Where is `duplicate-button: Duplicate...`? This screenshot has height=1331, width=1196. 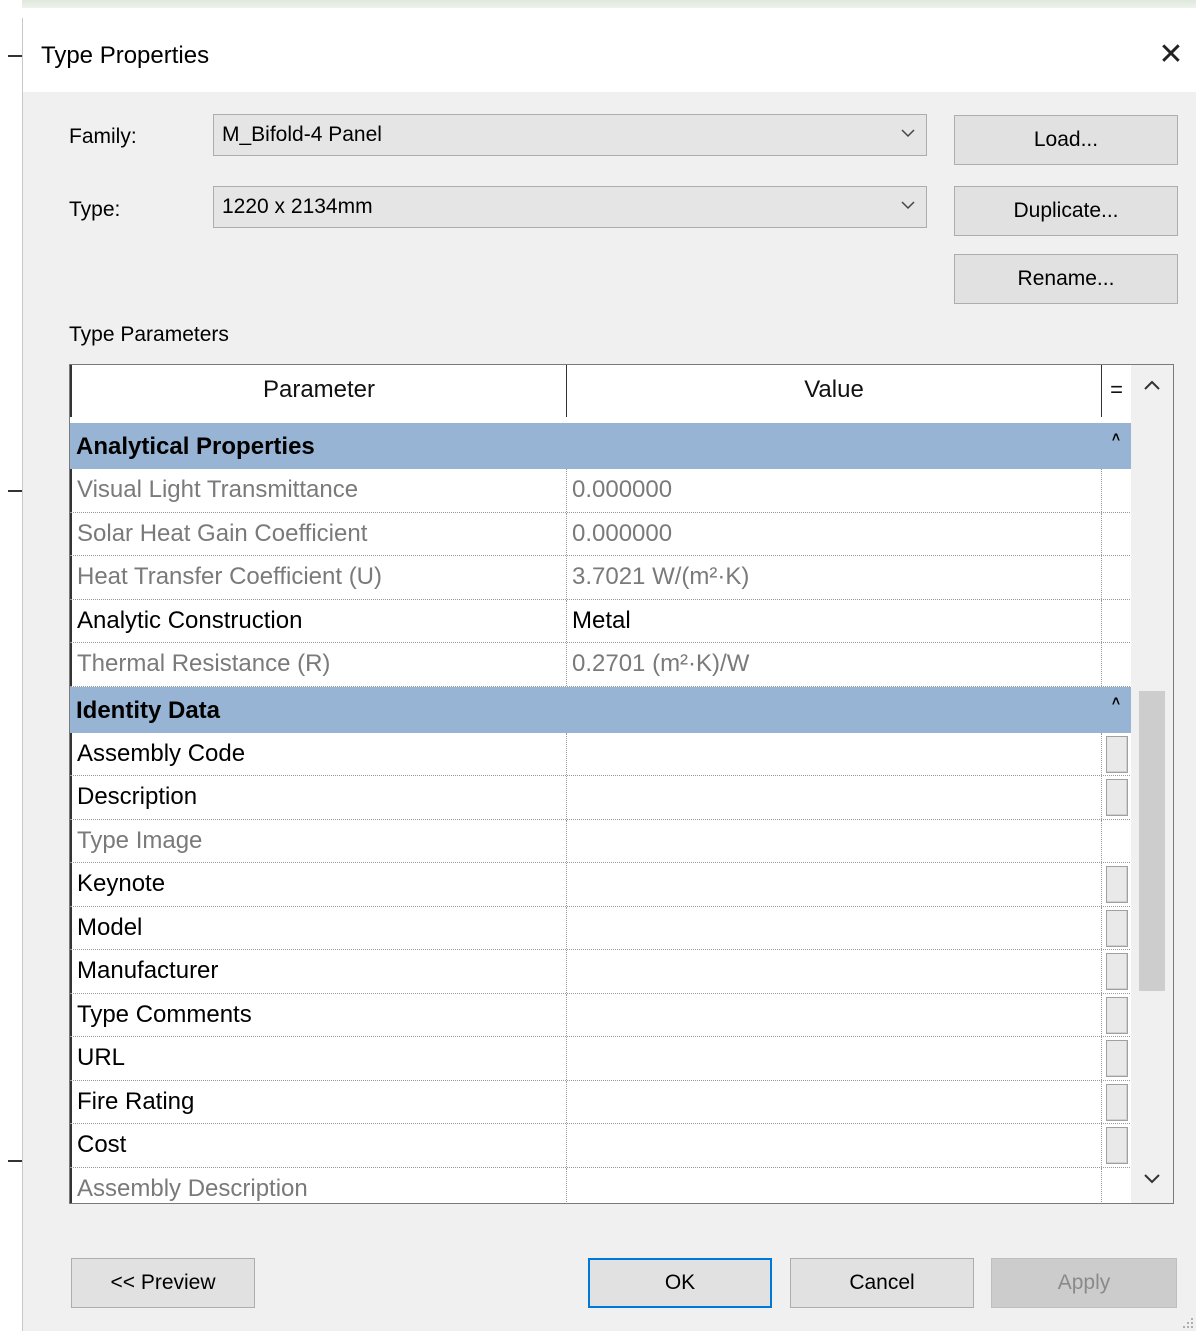 duplicate-button: Duplicate... is located at coordinates (1066, 211).